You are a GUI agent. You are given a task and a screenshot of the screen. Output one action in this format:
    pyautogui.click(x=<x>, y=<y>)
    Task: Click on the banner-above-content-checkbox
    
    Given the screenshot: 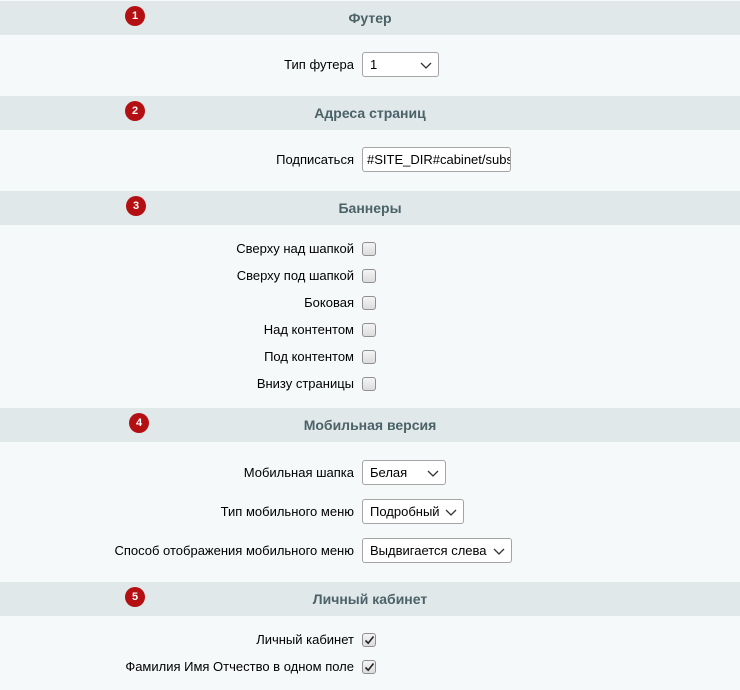 What is the action you would take?
    pyautogui.click(x=369, y=329)
    